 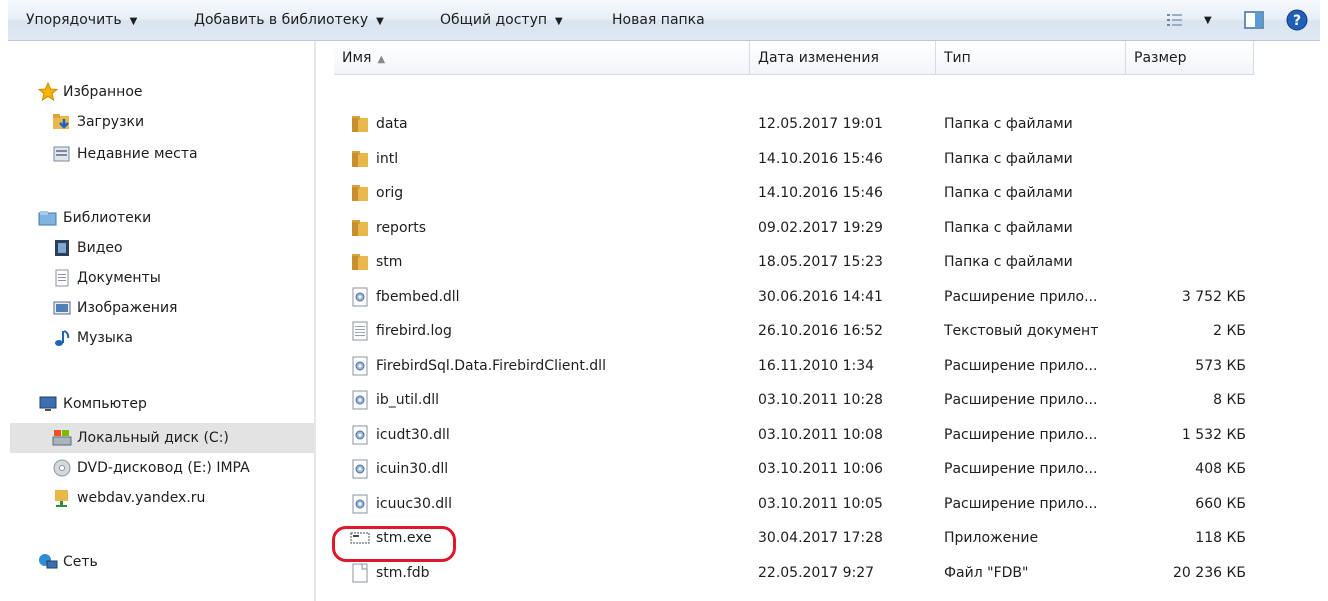 What do you see at coordinates (816, 572) in the screenshot?
I see `file-date: 22.05.2017 9:27` at bounding box center [816, 572].